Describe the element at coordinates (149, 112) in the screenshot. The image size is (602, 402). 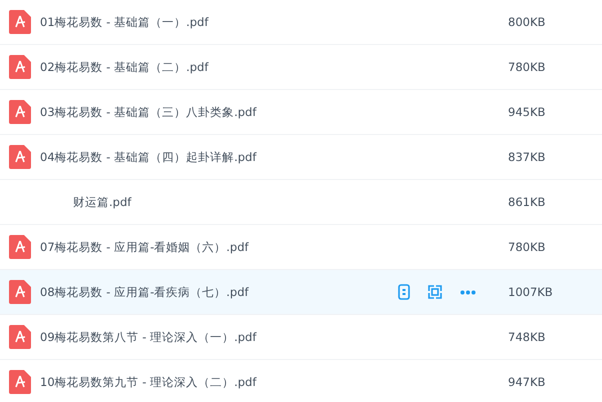
I see `file-name: 03梅花易数 - 基础篇（三）八卦类象.pdf` at that location.